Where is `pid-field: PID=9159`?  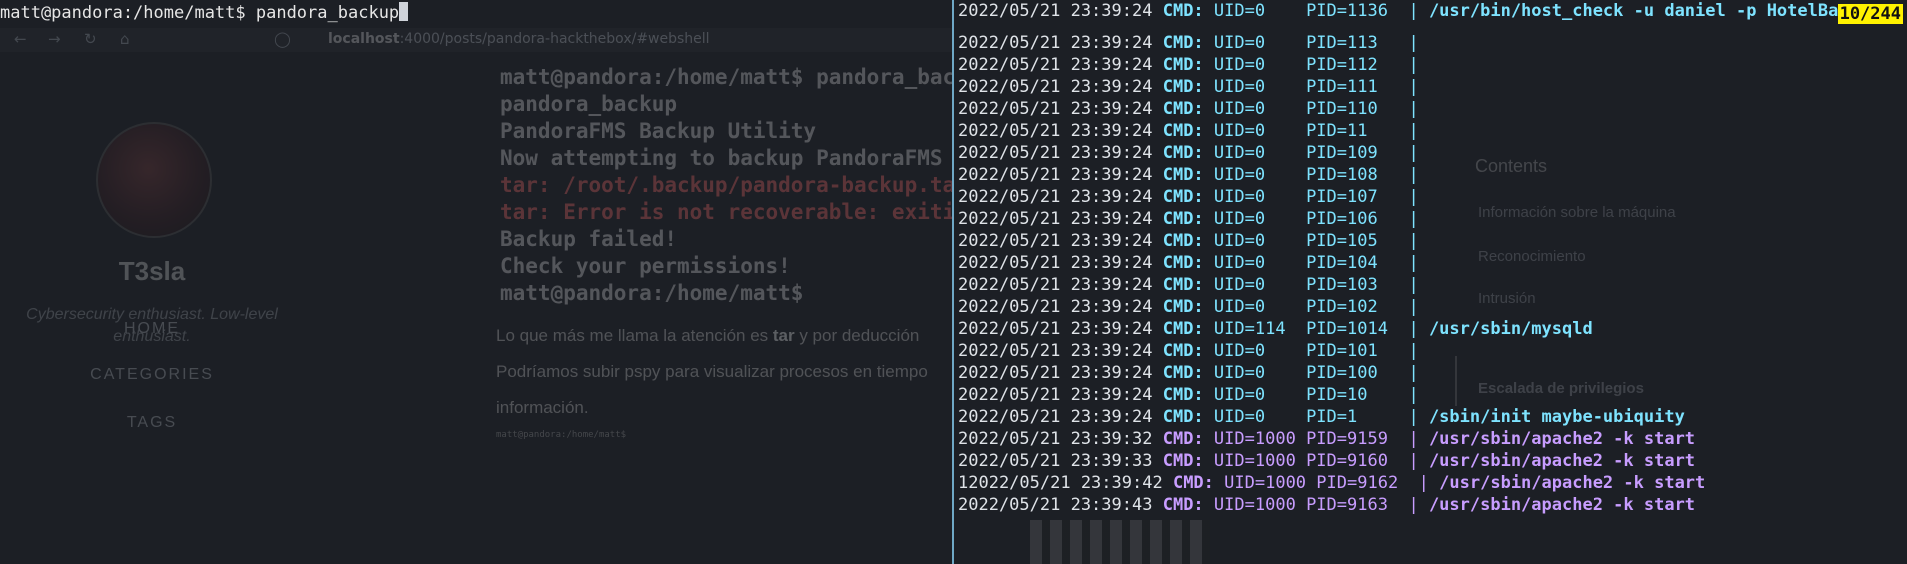
pid-field: PID=9159 is located at coordinates (1352, 439).